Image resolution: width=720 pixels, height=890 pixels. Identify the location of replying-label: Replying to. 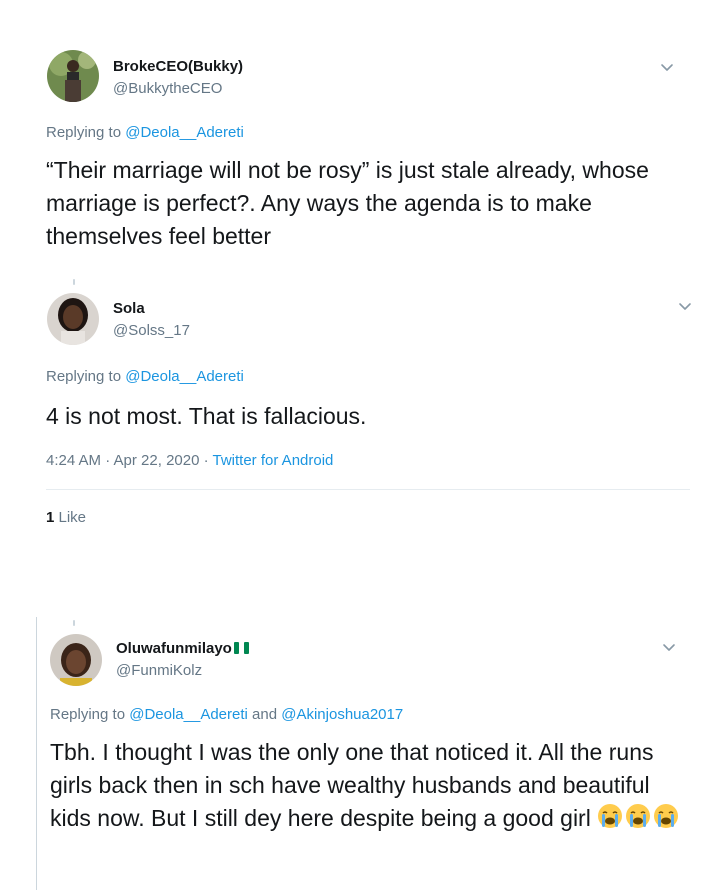
(88, 714).